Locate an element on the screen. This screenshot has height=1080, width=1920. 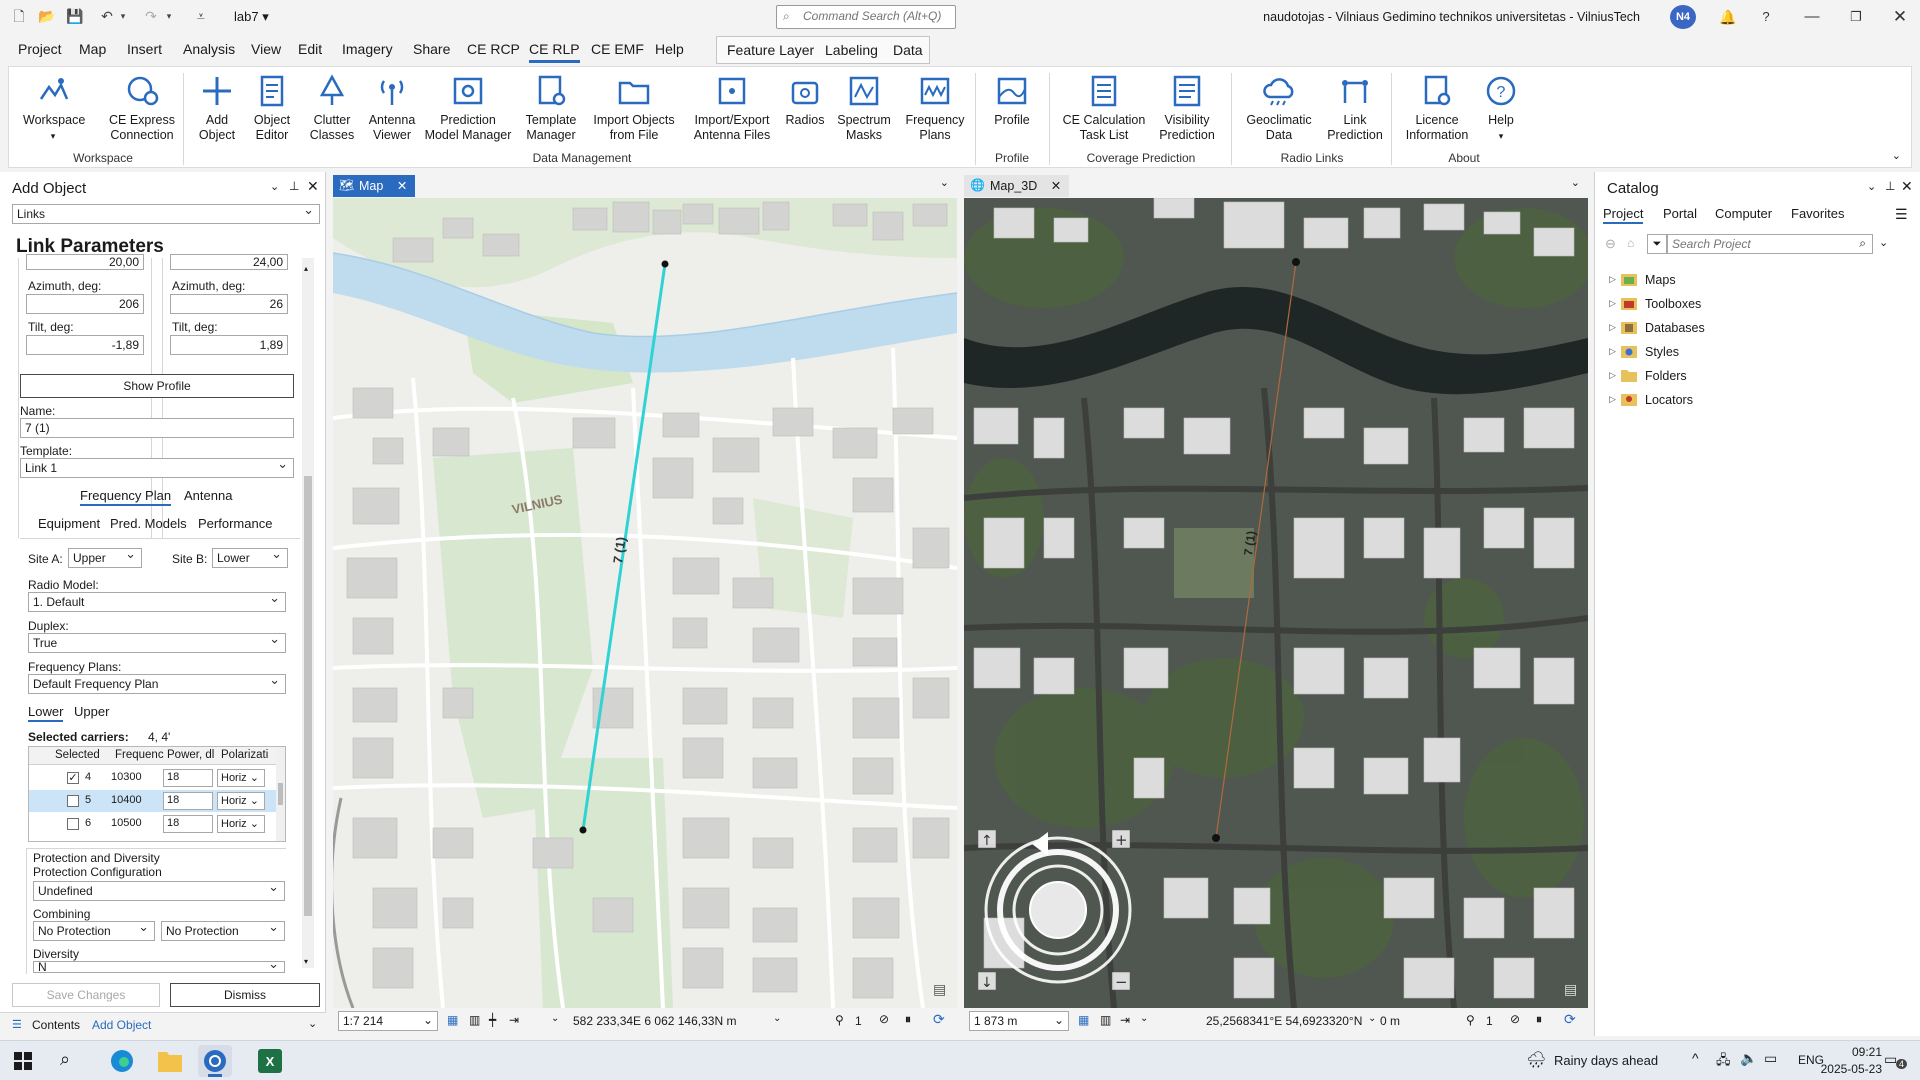
tab-menu-icon: ⌄ is located at coordinates (1575, 182).